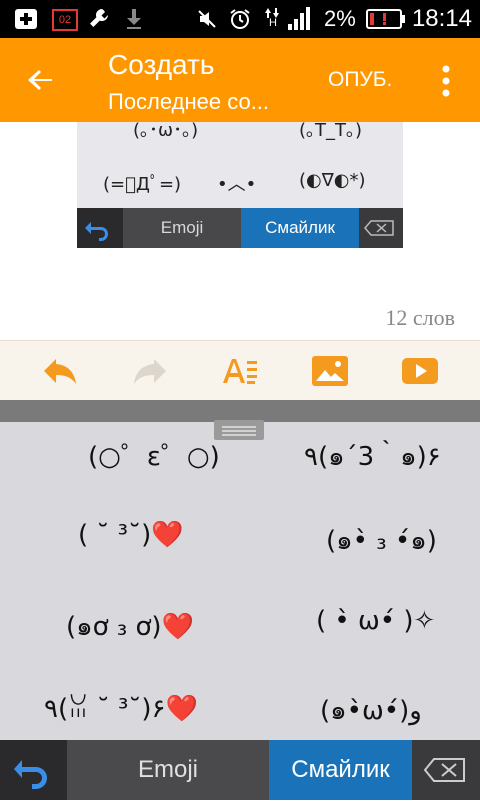 This screenshot has height=804, width=480. Describe the element at coordinates (420, 317) in the screenshot. I see `word-count: 12 слов` at that location.